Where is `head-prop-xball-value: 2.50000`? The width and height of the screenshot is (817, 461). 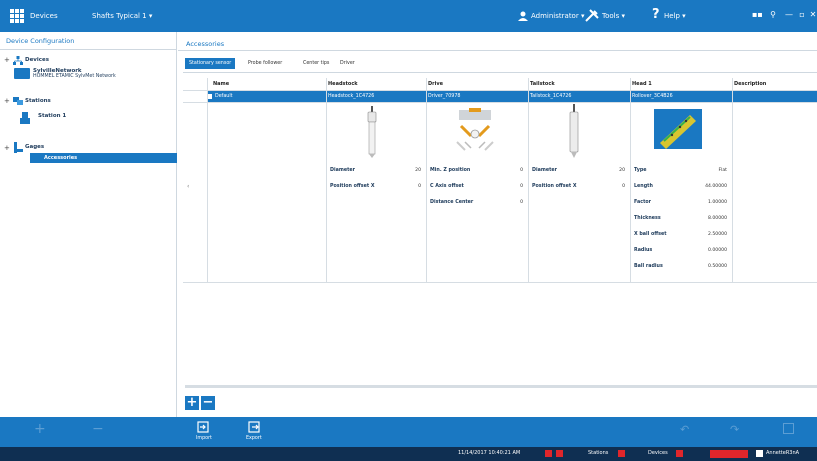 head-prop-xball-value: 2.50000 is located at coordinates (705, 234).